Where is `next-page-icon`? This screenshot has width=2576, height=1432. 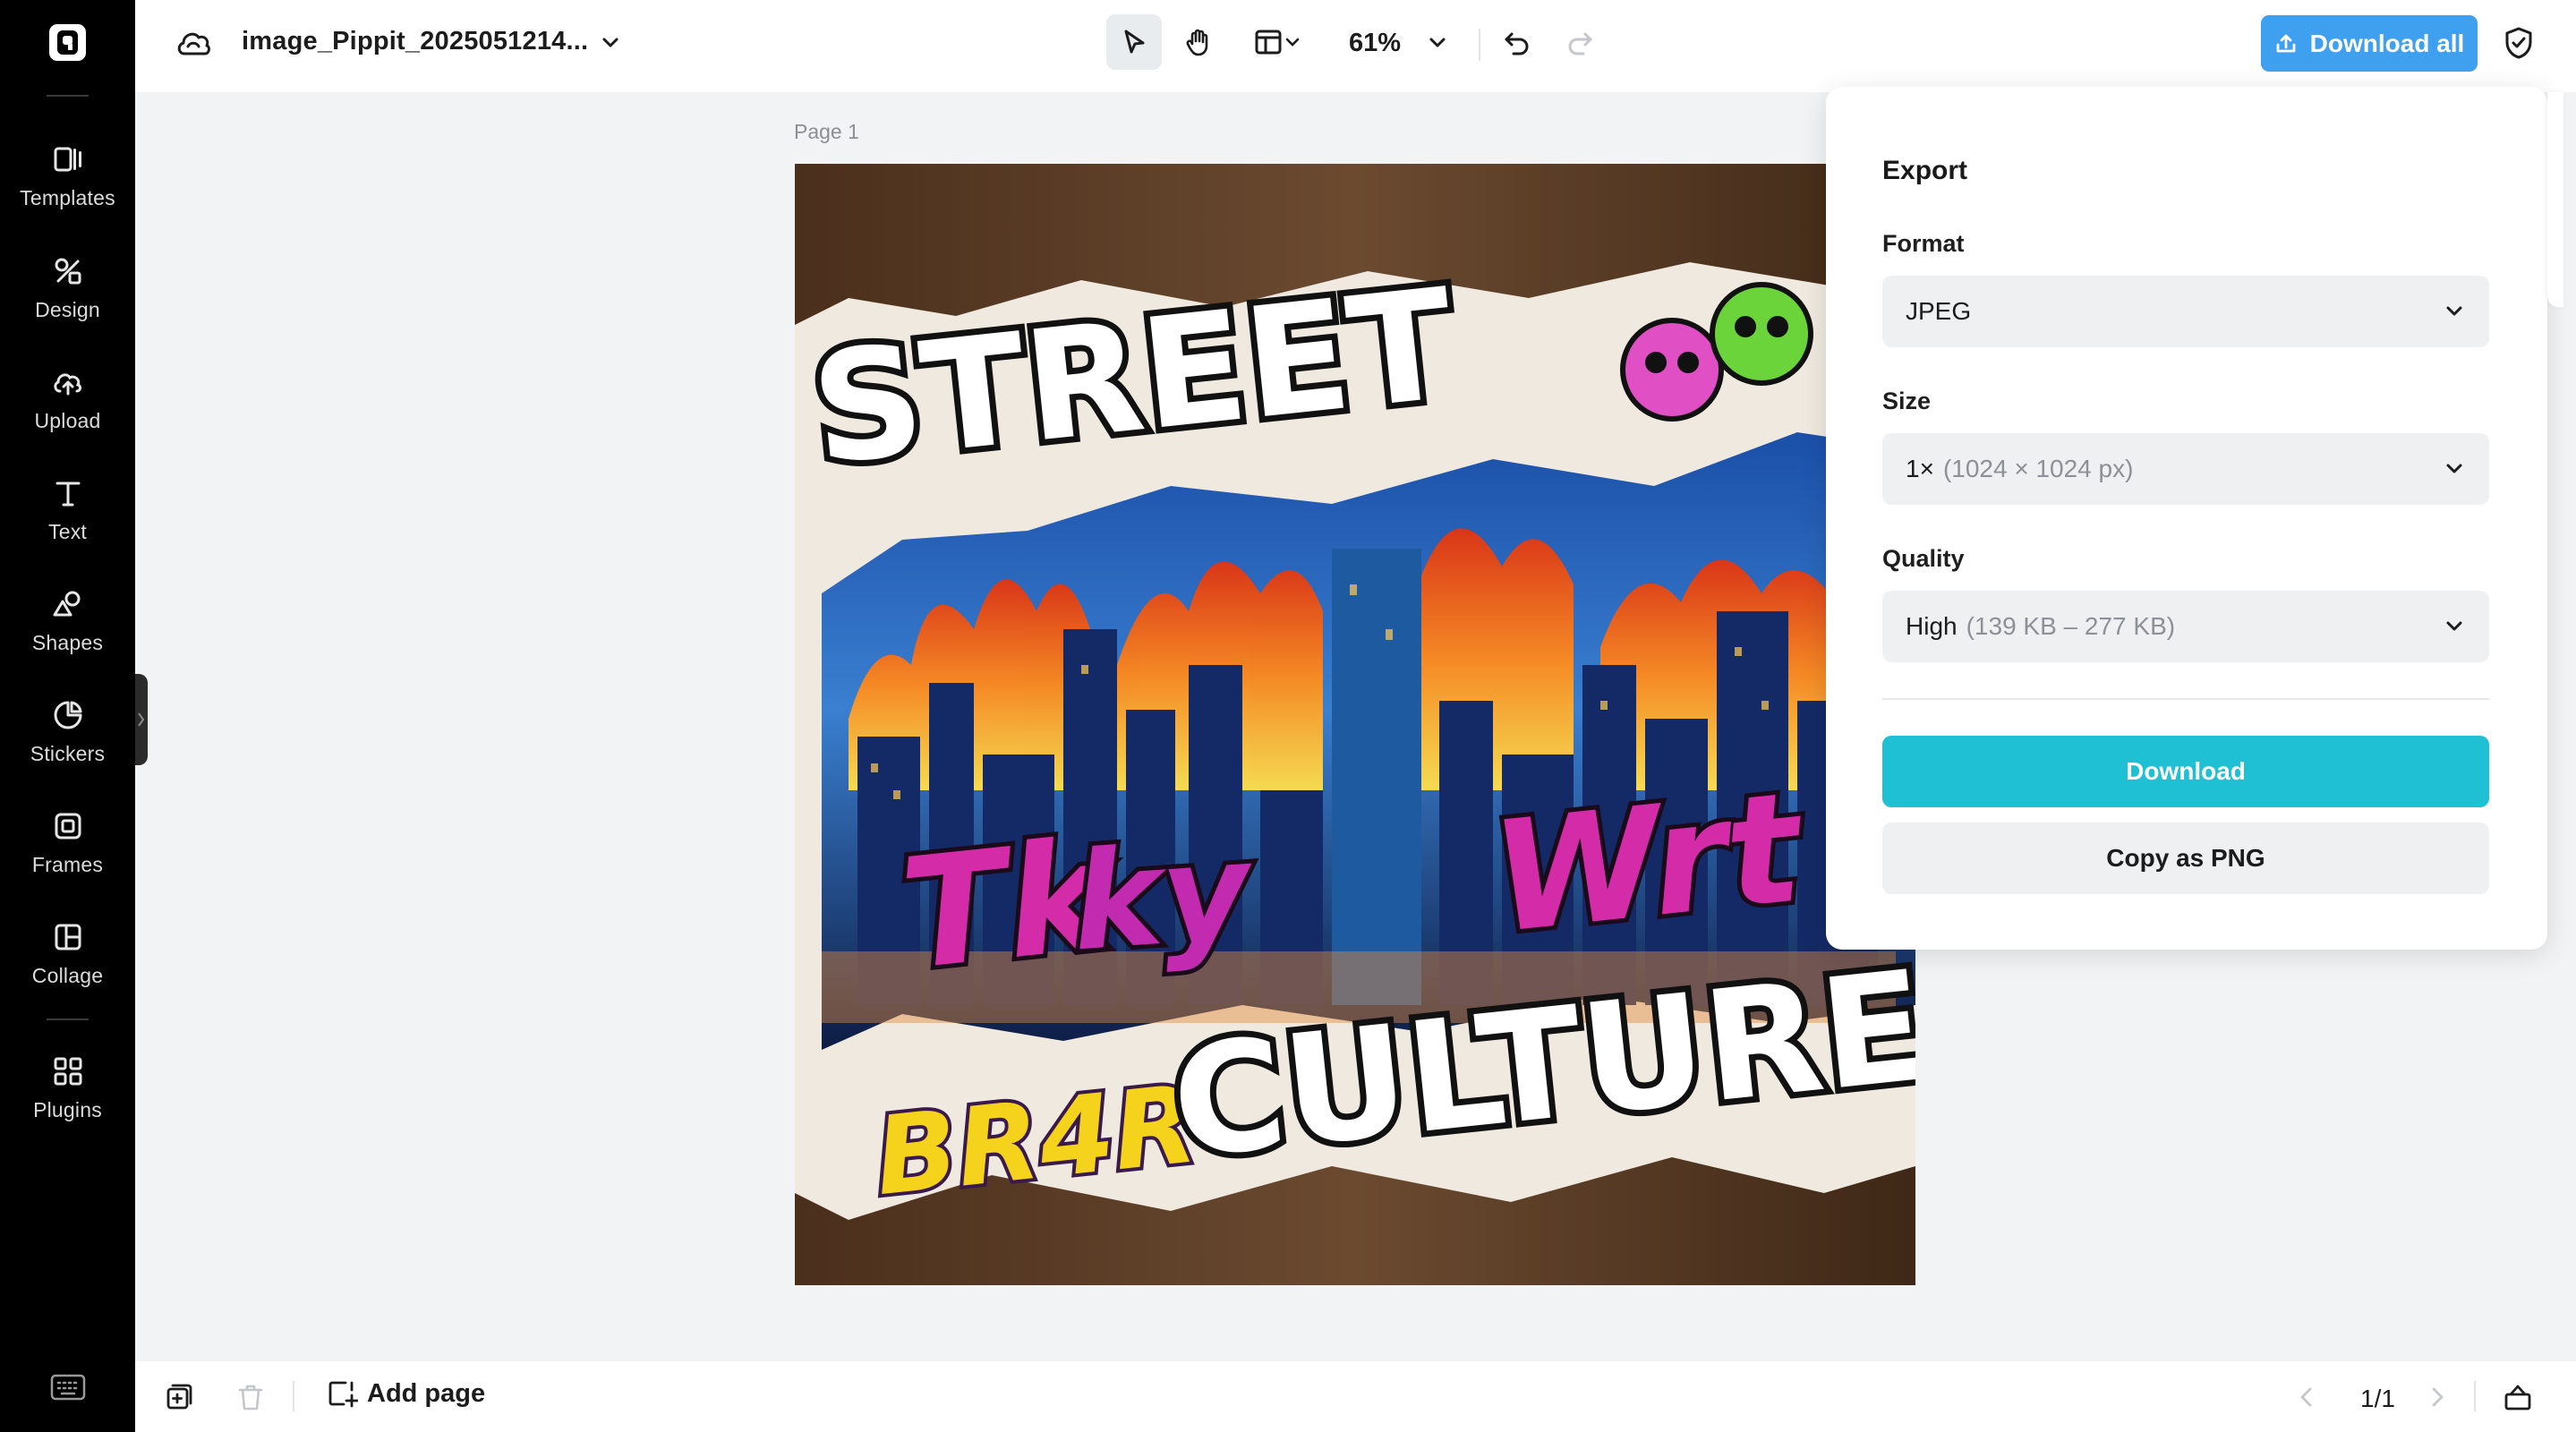 next-page-icon is located at coordinates (2437, 1397).